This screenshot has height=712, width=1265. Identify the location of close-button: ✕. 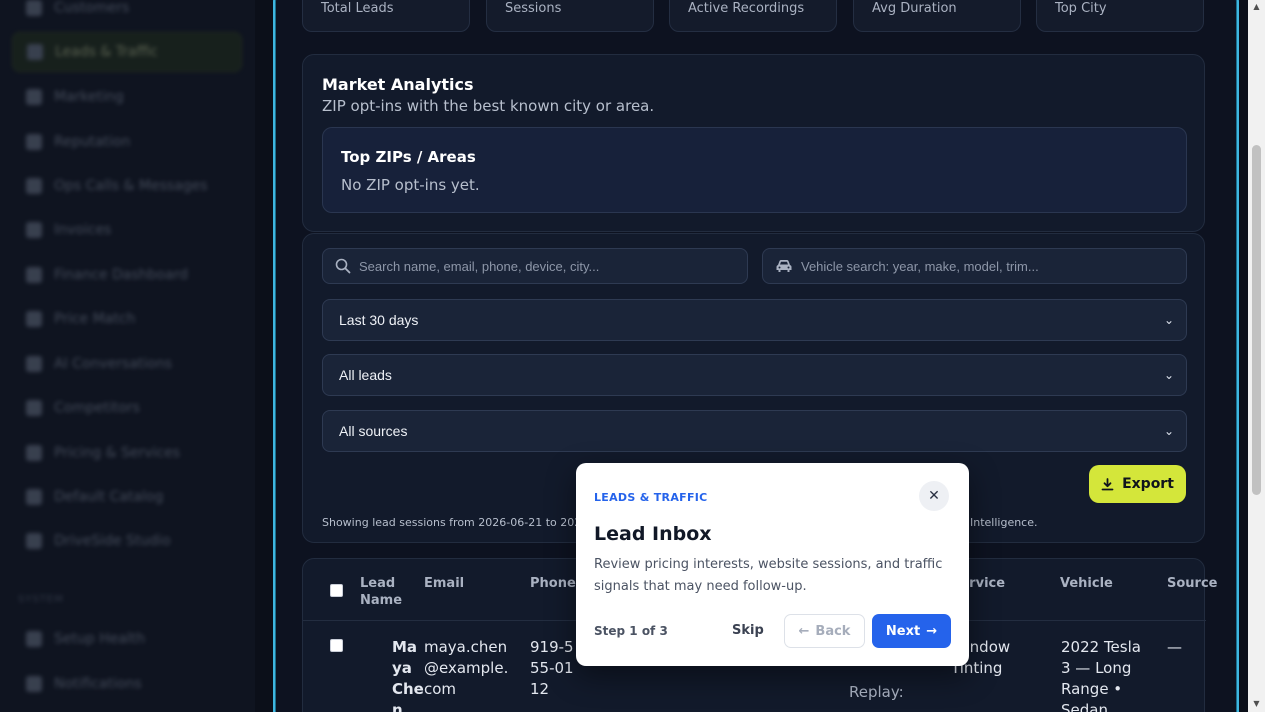
(934, 496).